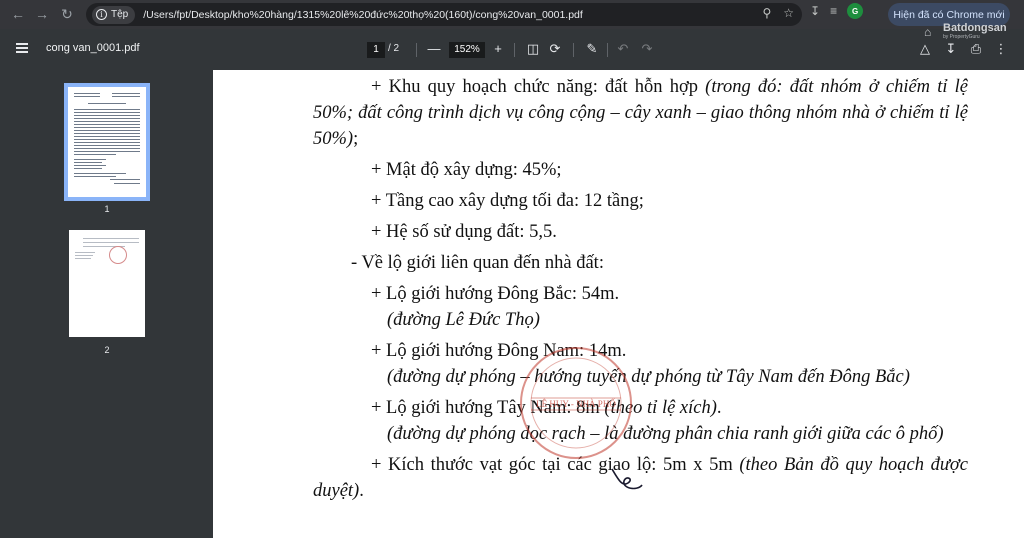 The height and width of the screenshot is (538, 1024). I want to click on zoom-in-icon: +, so click(498, 49).